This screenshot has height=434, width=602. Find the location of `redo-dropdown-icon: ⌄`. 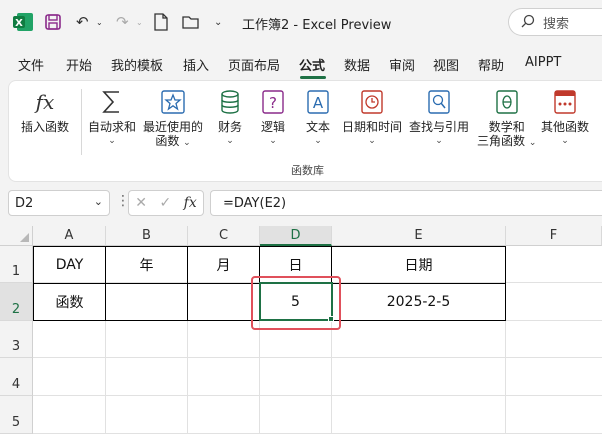

redo-dropdown-icon: ⌄ is located at coordinates (139, 22).